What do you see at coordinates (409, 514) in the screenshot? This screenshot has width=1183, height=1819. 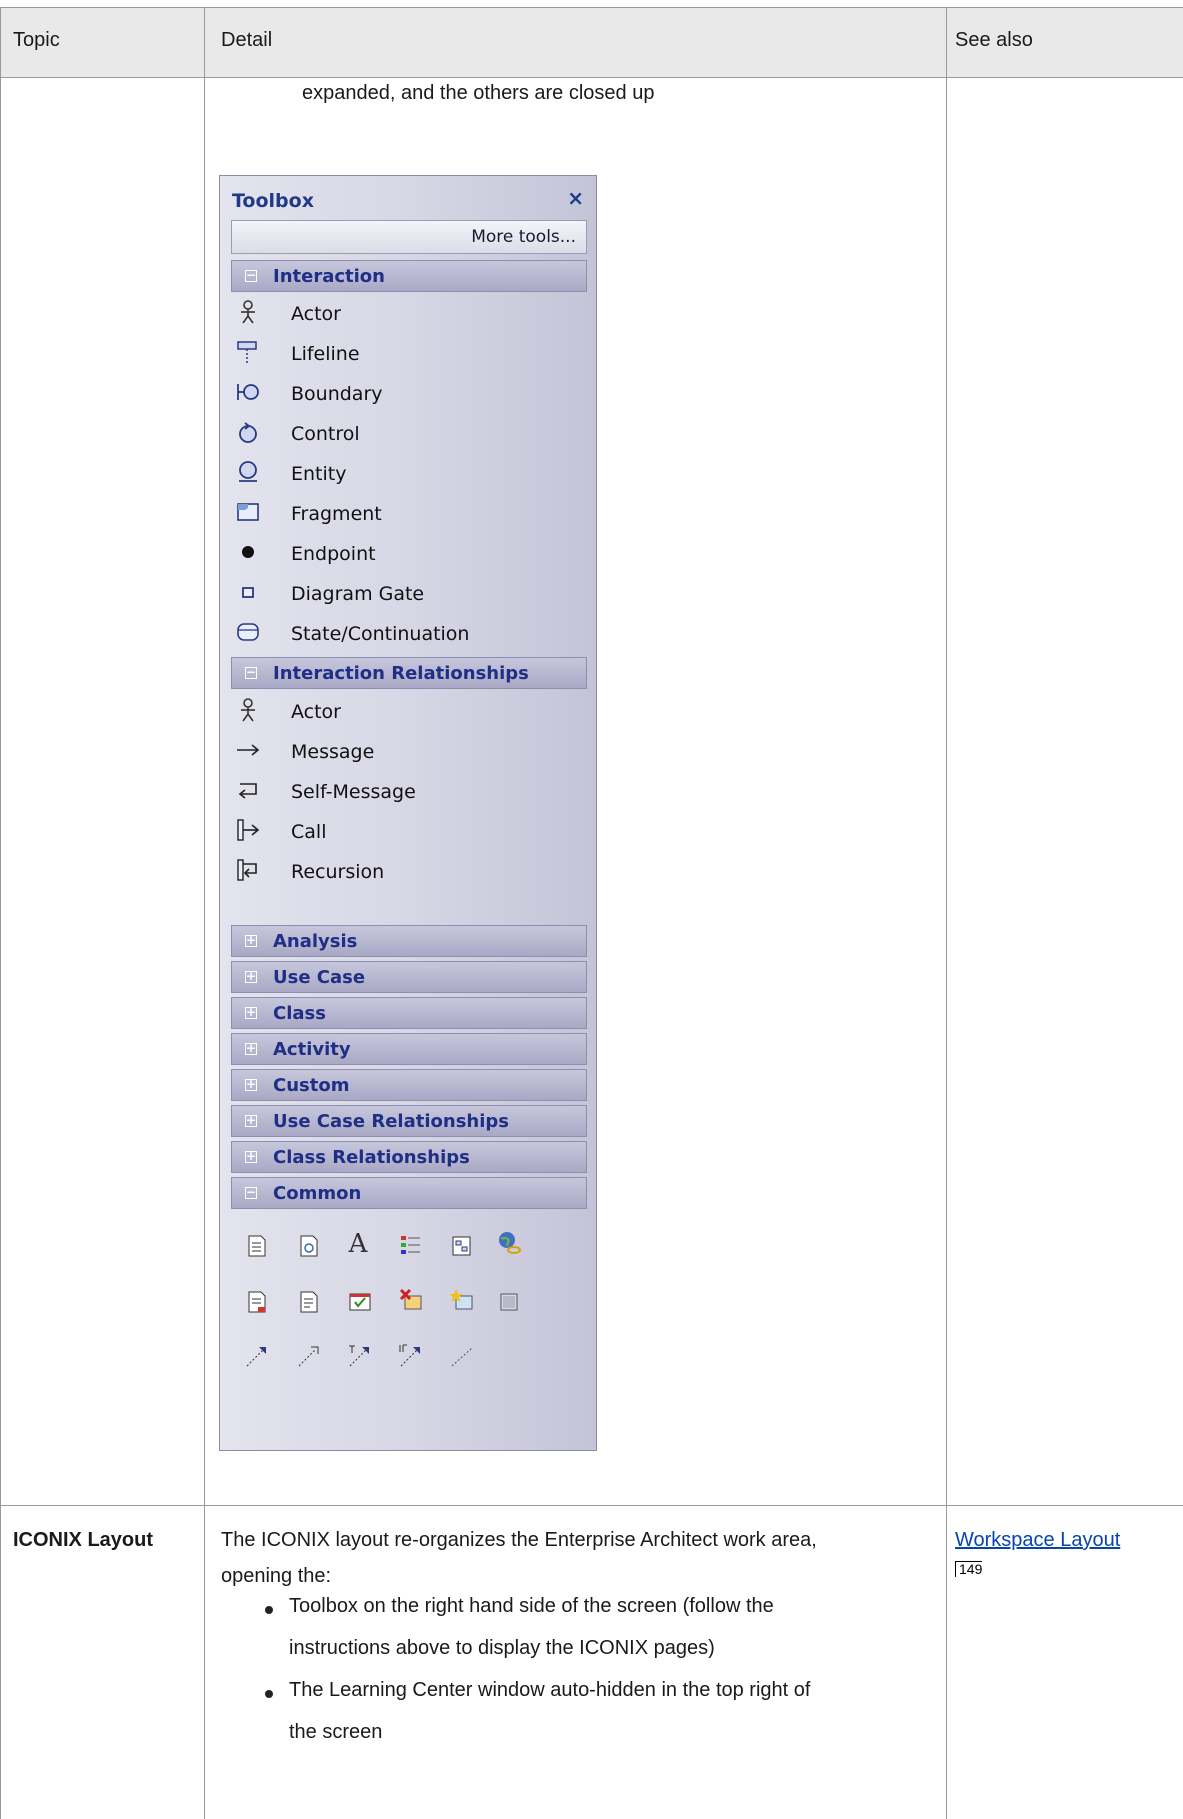 I see `tool-fragment: Fragment` at bounding box center [409, 514].